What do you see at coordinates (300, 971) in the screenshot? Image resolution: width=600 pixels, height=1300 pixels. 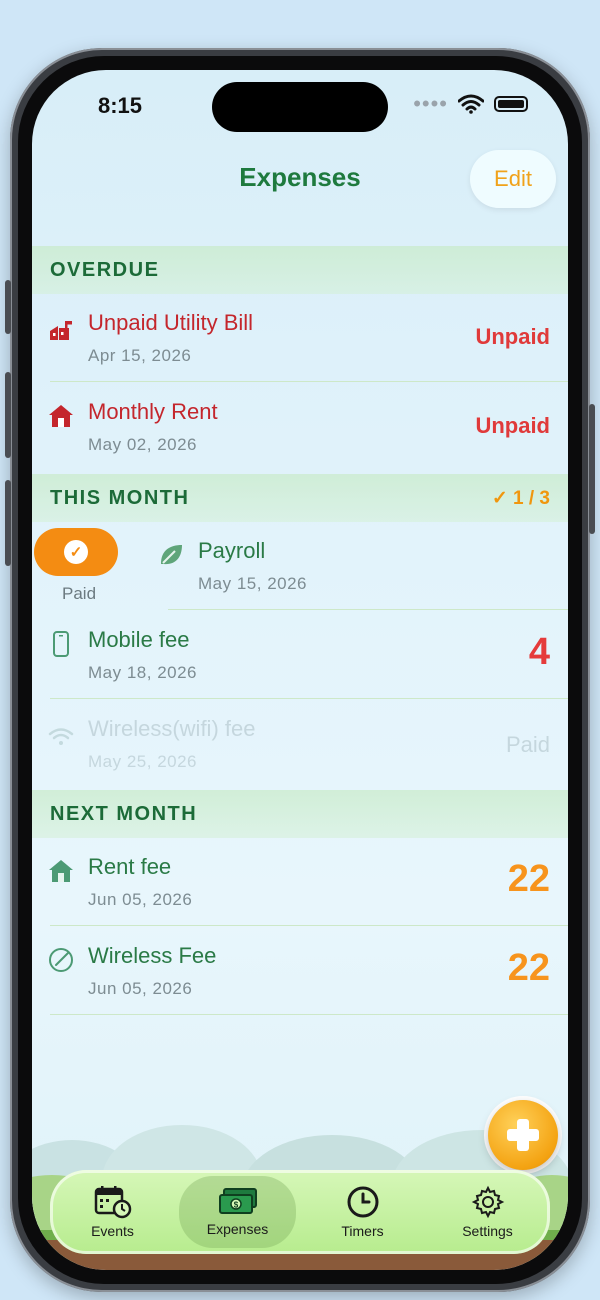 I see `list-item: Wireless Fee Jun 05, 2026 22` at bounding box center [300, 971].